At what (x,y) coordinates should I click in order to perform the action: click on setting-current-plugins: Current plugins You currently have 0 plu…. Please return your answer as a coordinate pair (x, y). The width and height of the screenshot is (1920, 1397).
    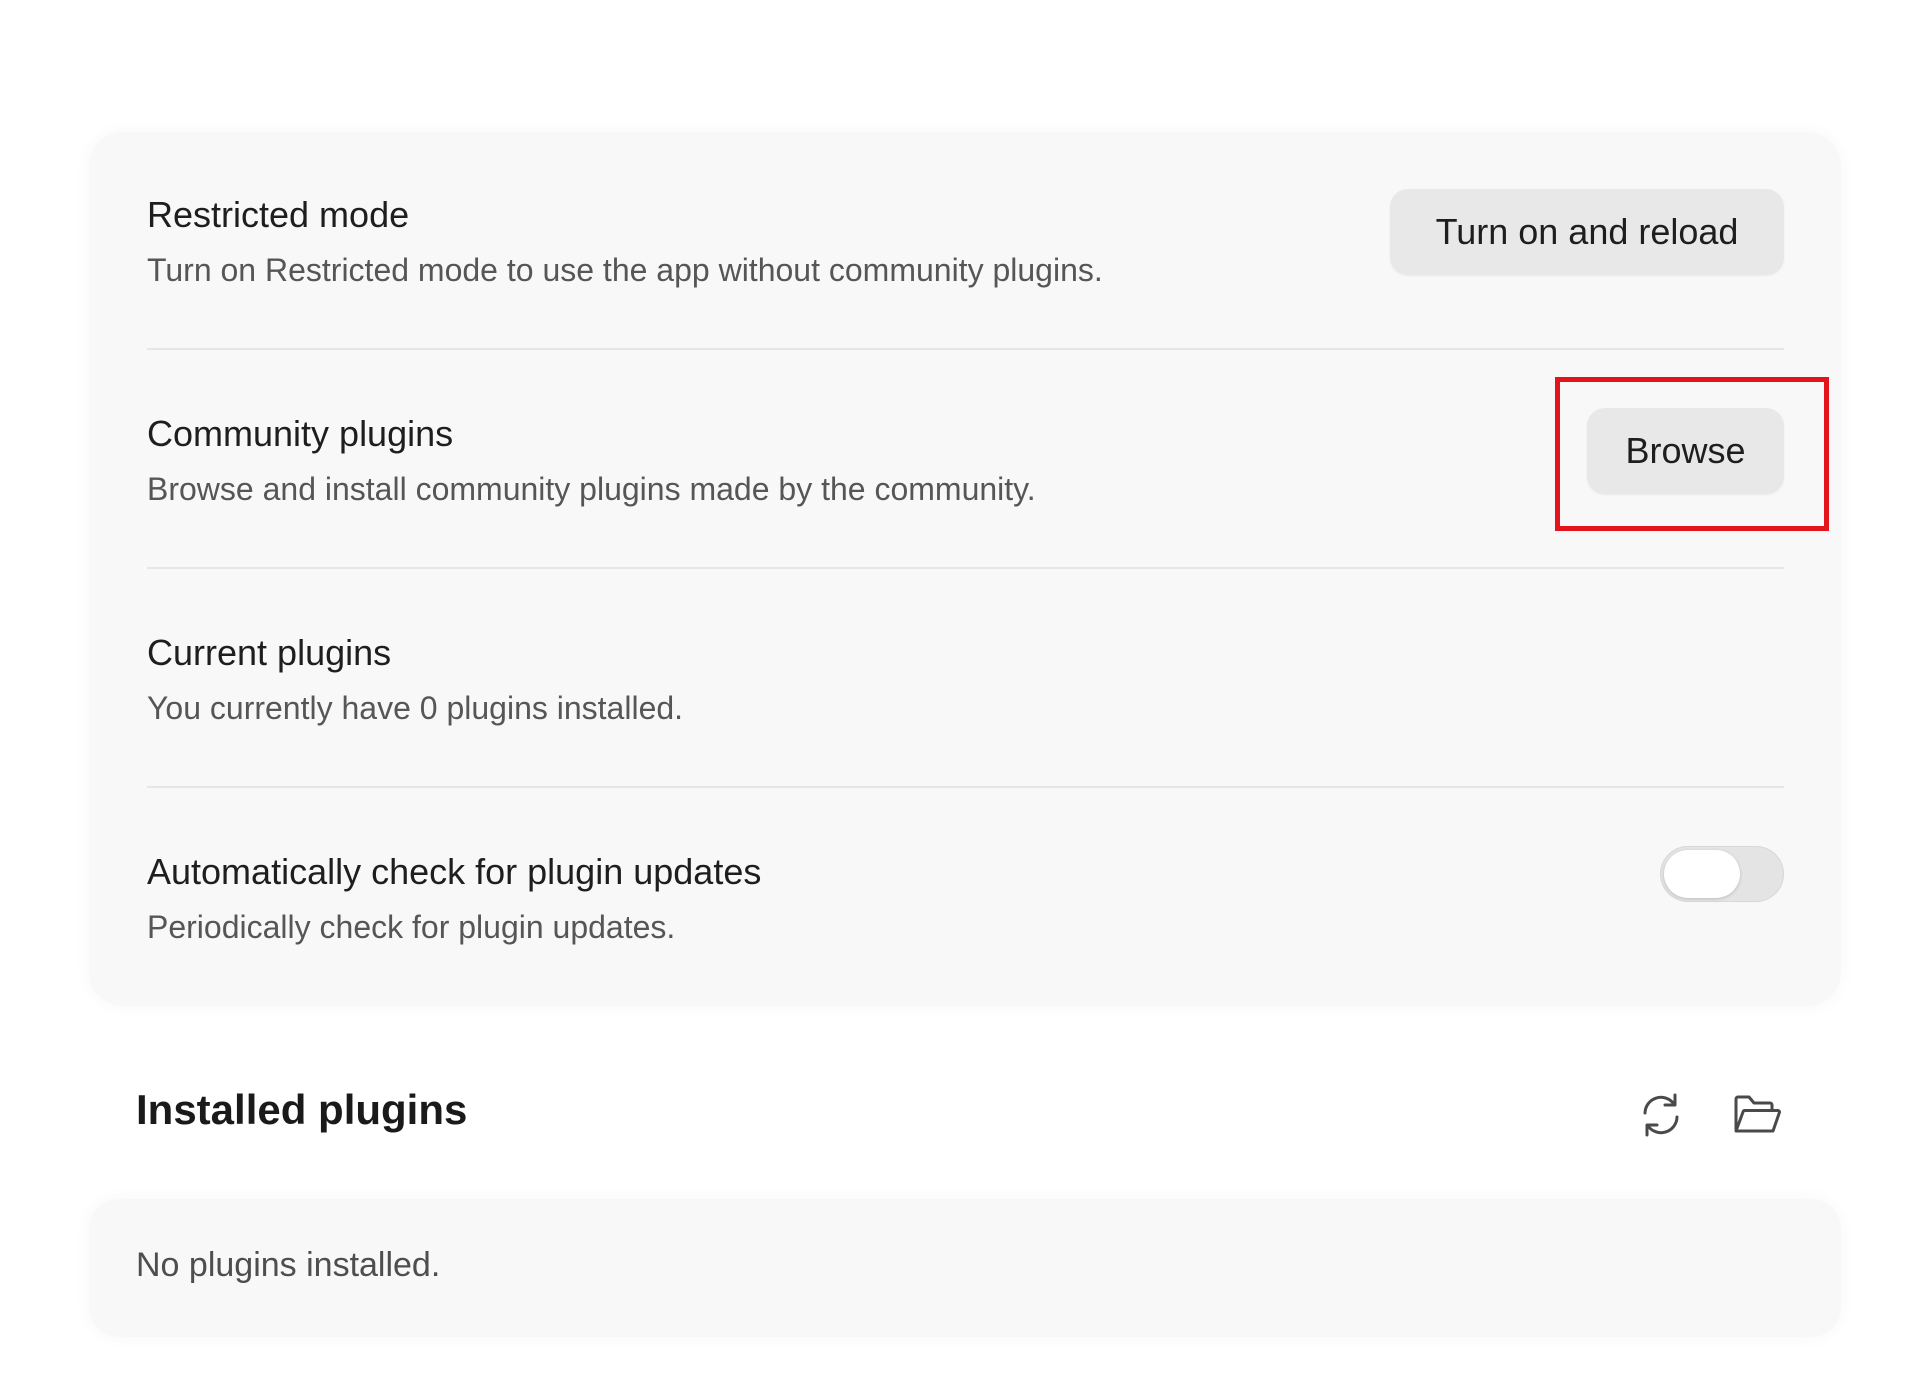
    Looking at the image, I should click on (965, 679).